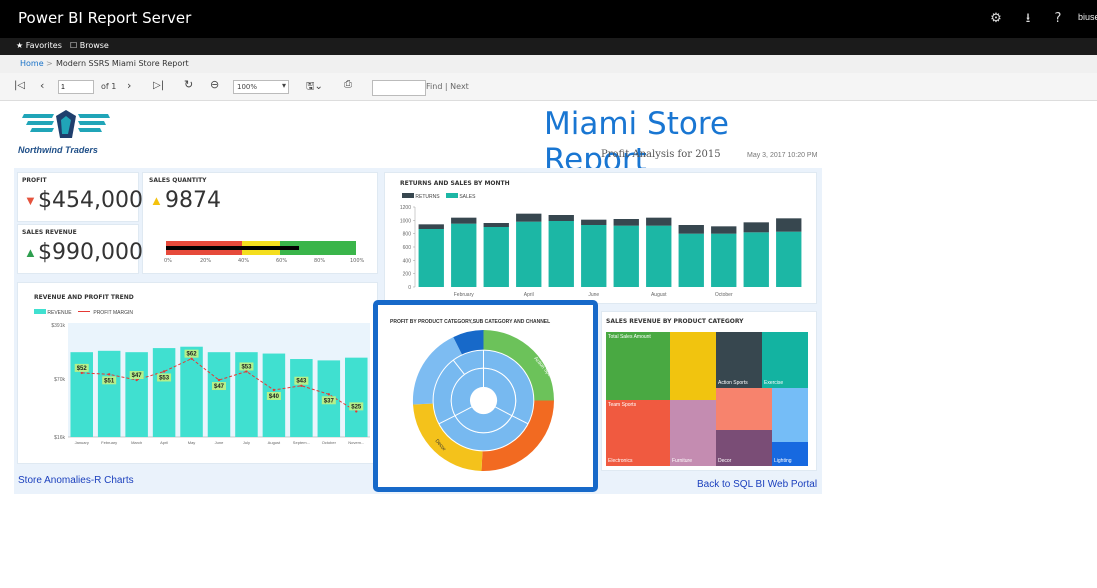  Describe the element at coordinates (274, 397) in the screenshot. I see `data-label: $40` at that location.